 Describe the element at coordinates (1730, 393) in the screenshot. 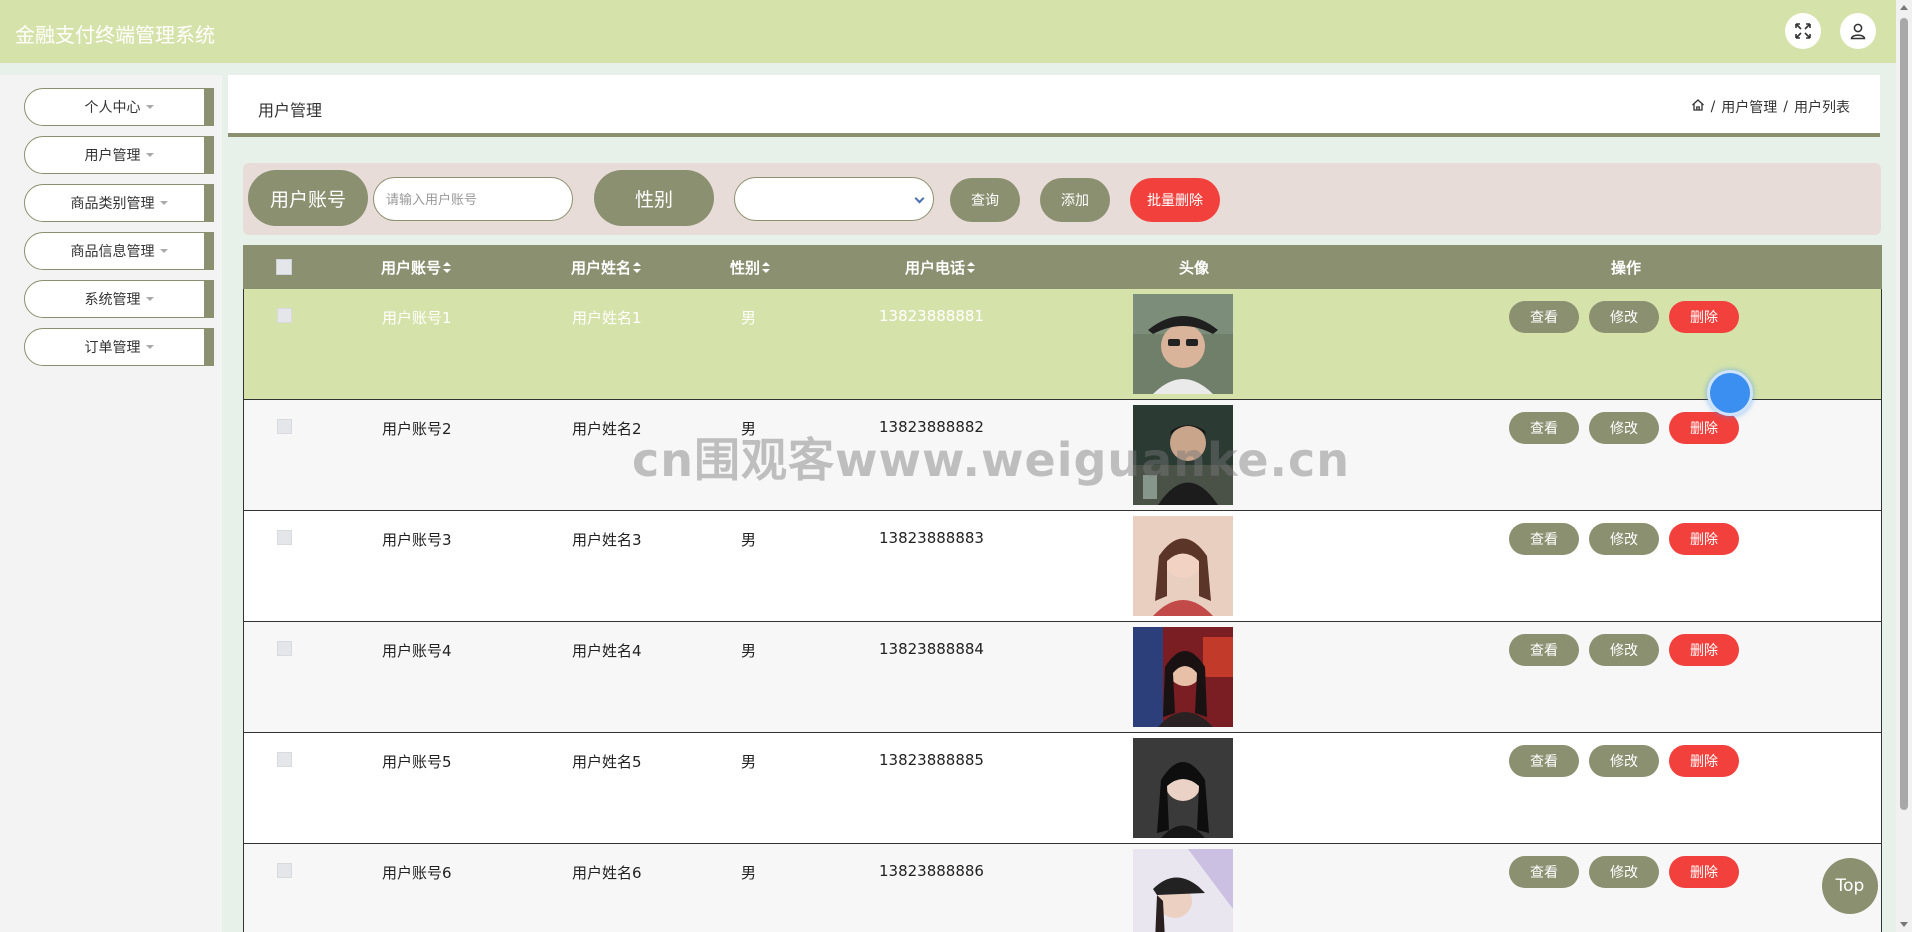

I see `floating-assistant-button` at that location.